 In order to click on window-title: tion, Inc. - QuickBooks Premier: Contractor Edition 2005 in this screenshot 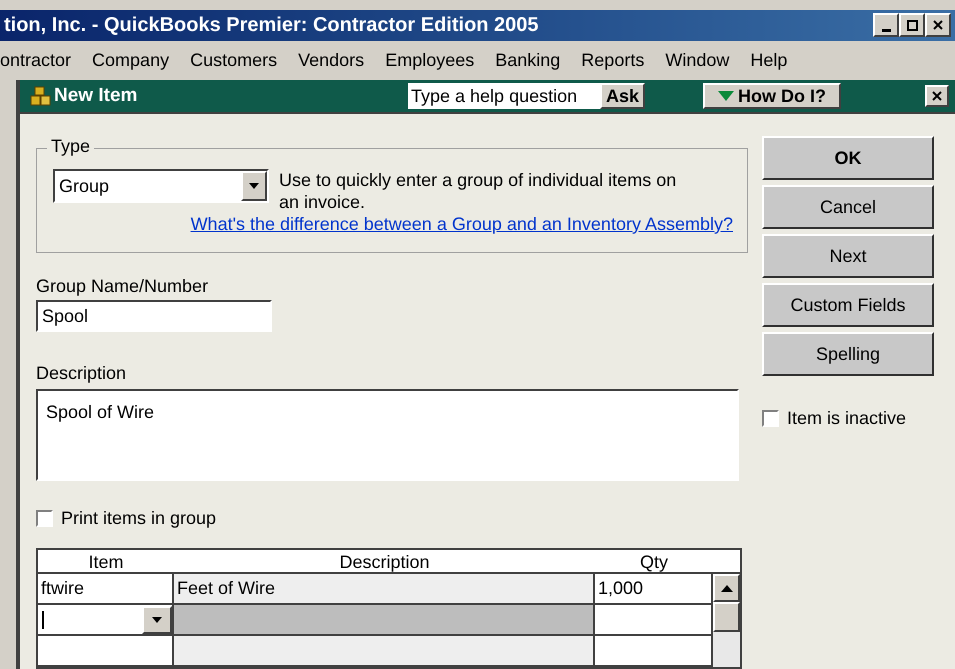, I will do `click(272, 25)`.